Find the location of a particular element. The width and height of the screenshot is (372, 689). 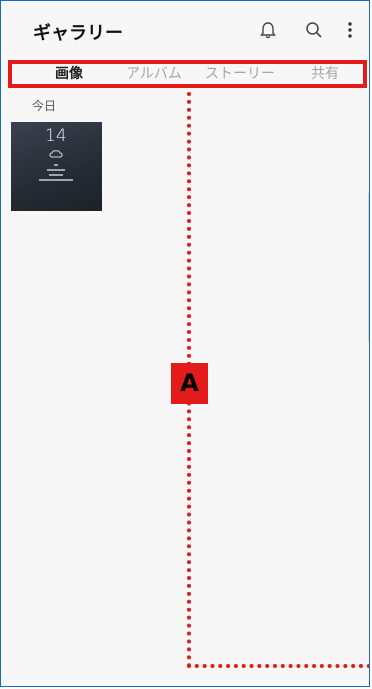

photo-thumbnail: 14 is located at coordinates (56, 166).